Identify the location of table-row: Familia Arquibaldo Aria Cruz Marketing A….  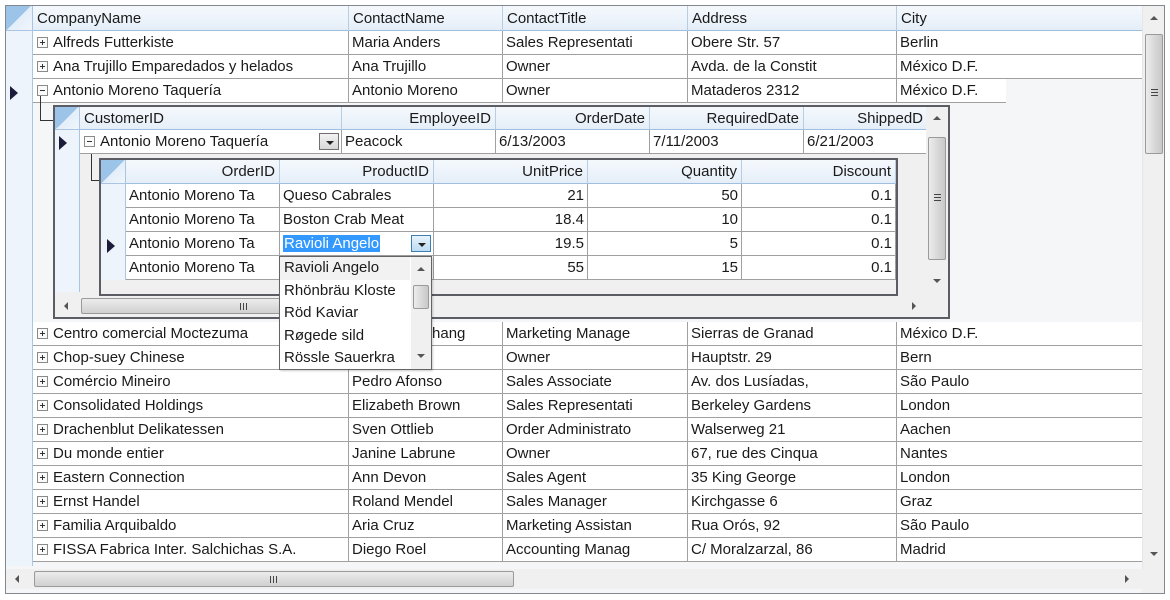
(588, 526).